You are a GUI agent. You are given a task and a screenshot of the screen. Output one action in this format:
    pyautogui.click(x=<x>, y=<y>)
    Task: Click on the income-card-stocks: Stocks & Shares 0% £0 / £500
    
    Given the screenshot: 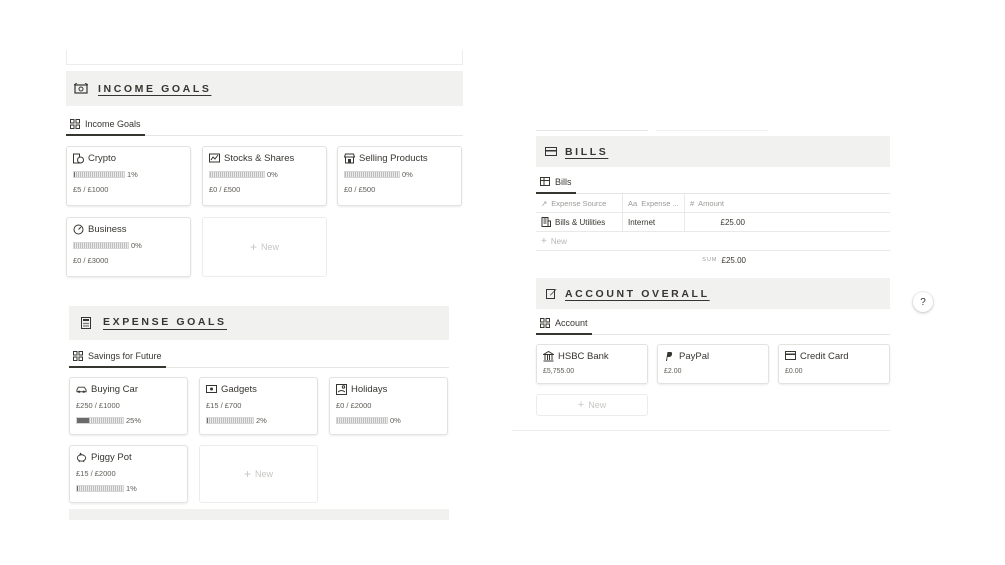 What is the action you would take?
    pyautogui.click(x=264, y=176)
    